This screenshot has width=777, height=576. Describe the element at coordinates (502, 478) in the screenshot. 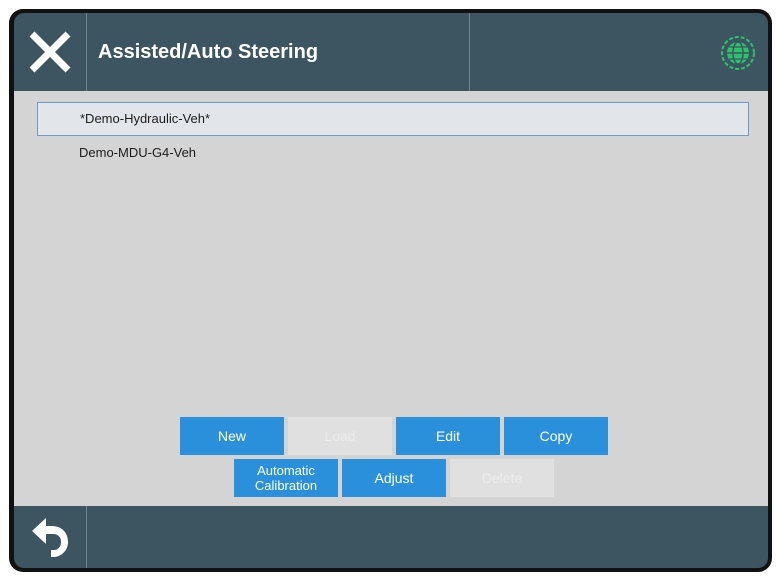

I see `delete-button: Delete` at that location.